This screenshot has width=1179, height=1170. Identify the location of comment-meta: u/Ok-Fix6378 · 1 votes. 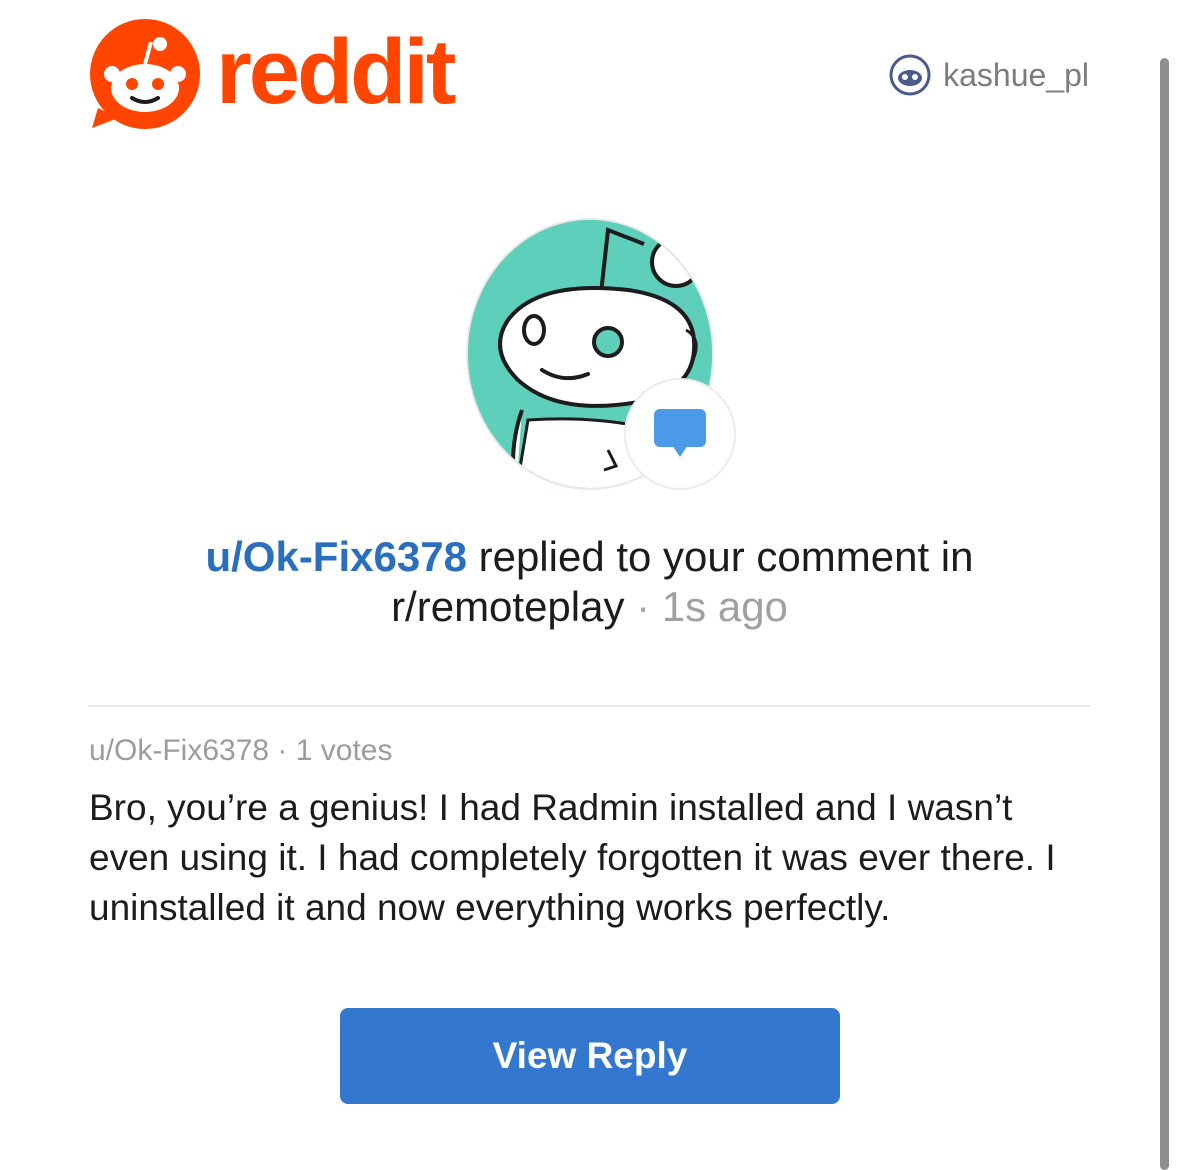
(240, 751).